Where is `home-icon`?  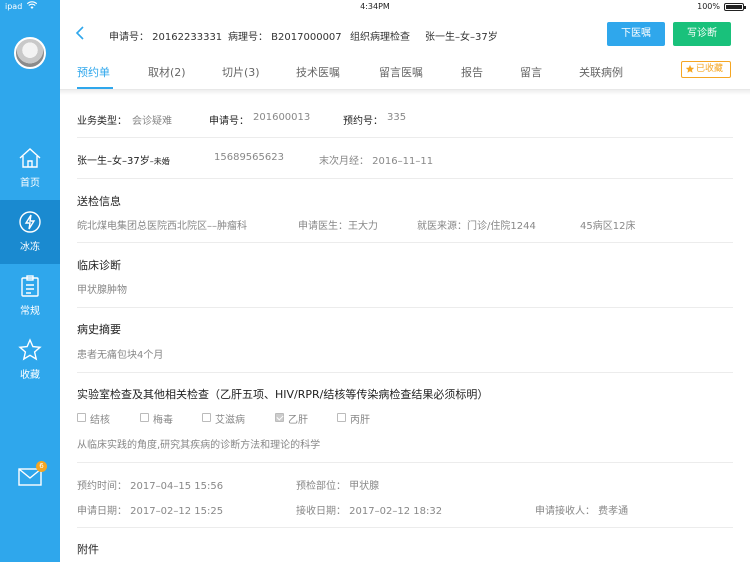 home-icon is located at coordinates (30, 158).